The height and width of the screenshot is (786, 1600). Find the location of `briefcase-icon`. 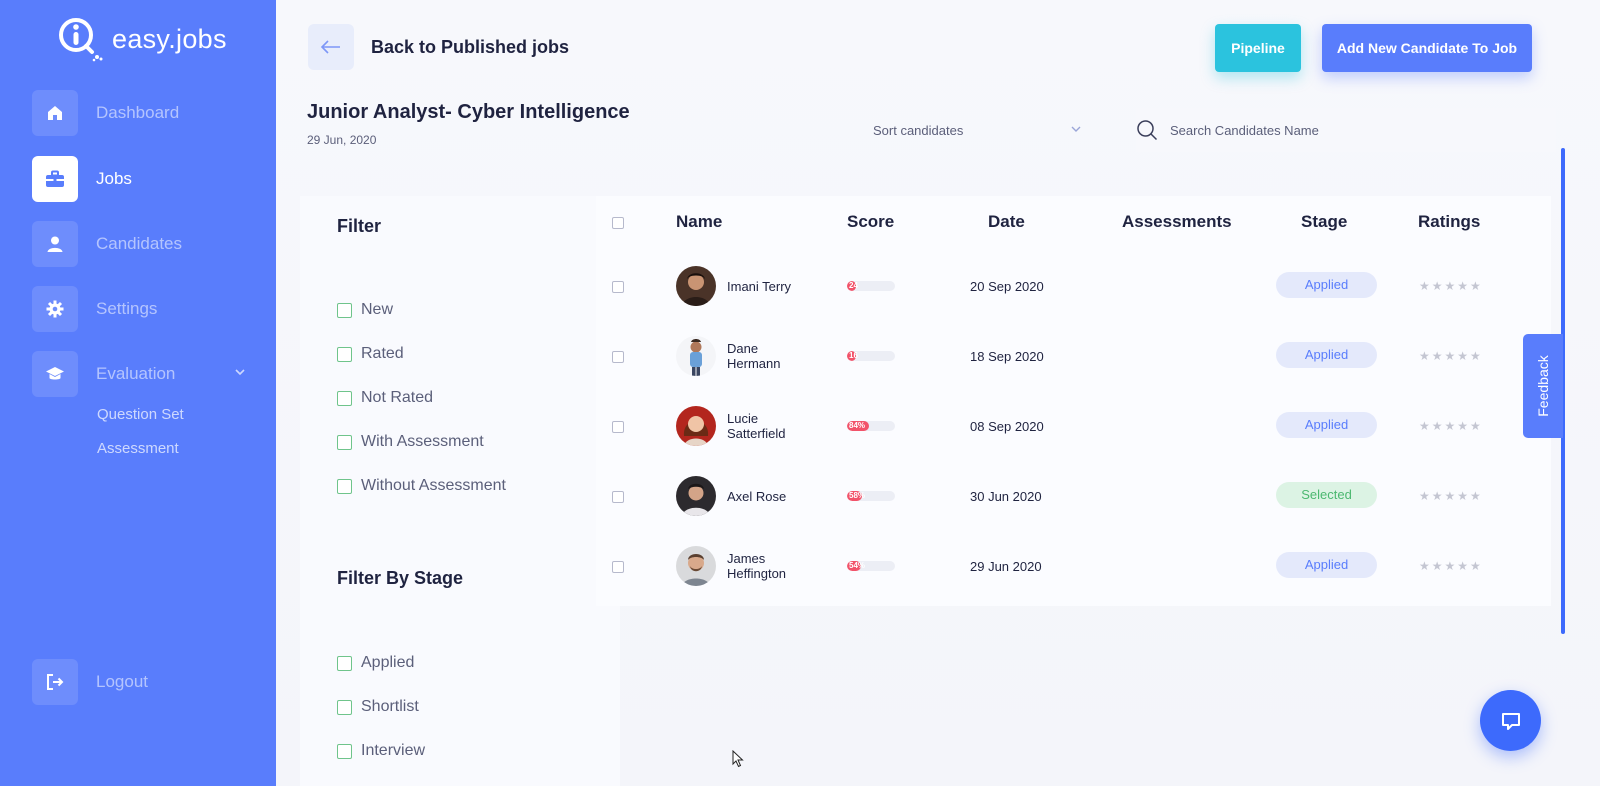

briefcase-icon is located at coordinates (55, 179).